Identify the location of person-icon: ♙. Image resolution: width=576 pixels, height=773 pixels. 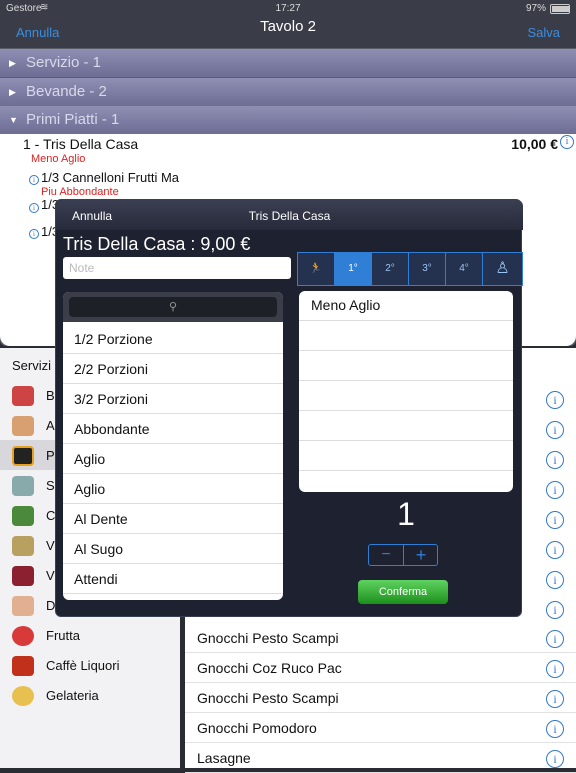
(502, 269).